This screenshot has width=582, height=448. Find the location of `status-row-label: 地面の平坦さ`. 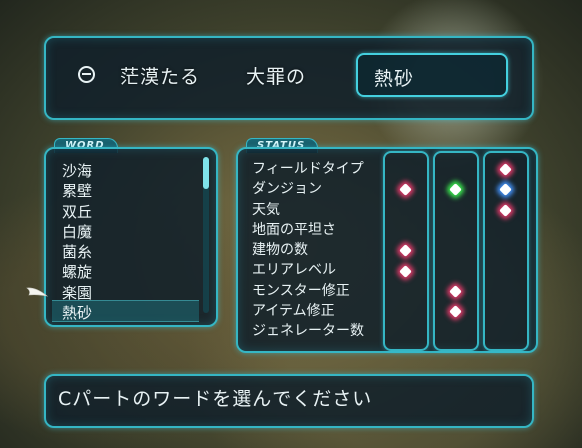

status-row-label: 地面の平坦さ is located at coordinates (294, 229).